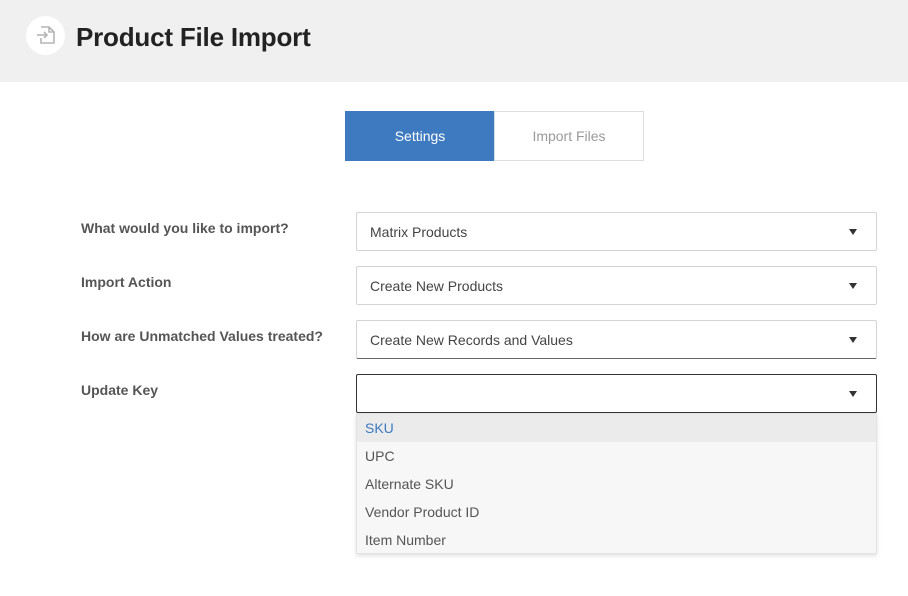 The width and height of the screenshot is (908, 596). What do you see at coordinates (420, 136) in the screenshot?
I see `tab-settings: Settings` at bounding box center [420, 136].